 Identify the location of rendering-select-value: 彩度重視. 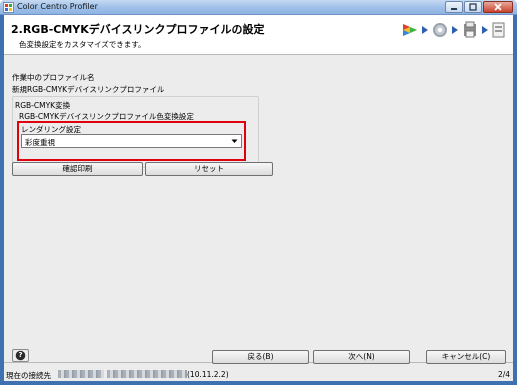
(40, 142).